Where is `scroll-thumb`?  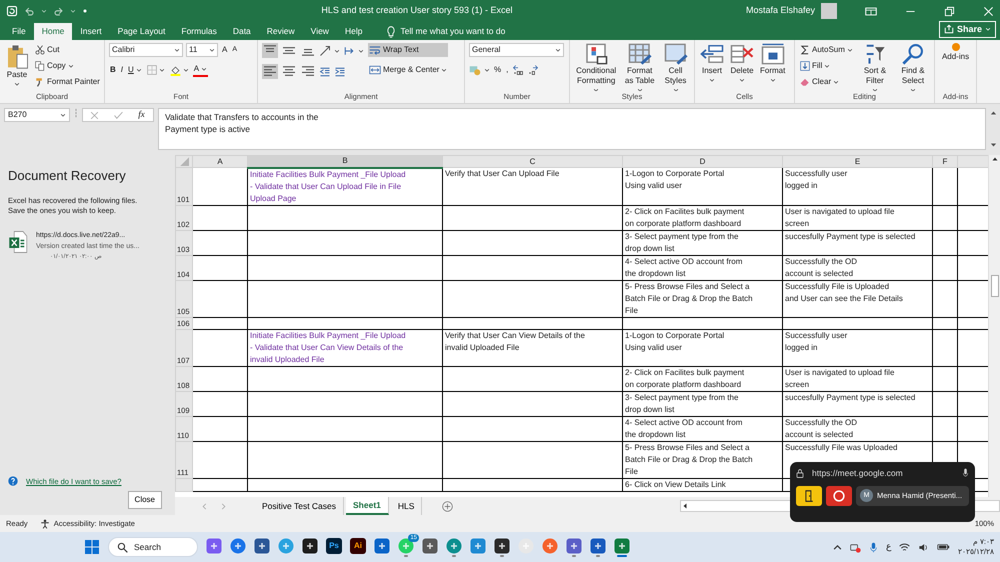
scroll-thumb is located at coordinates (994, 286).